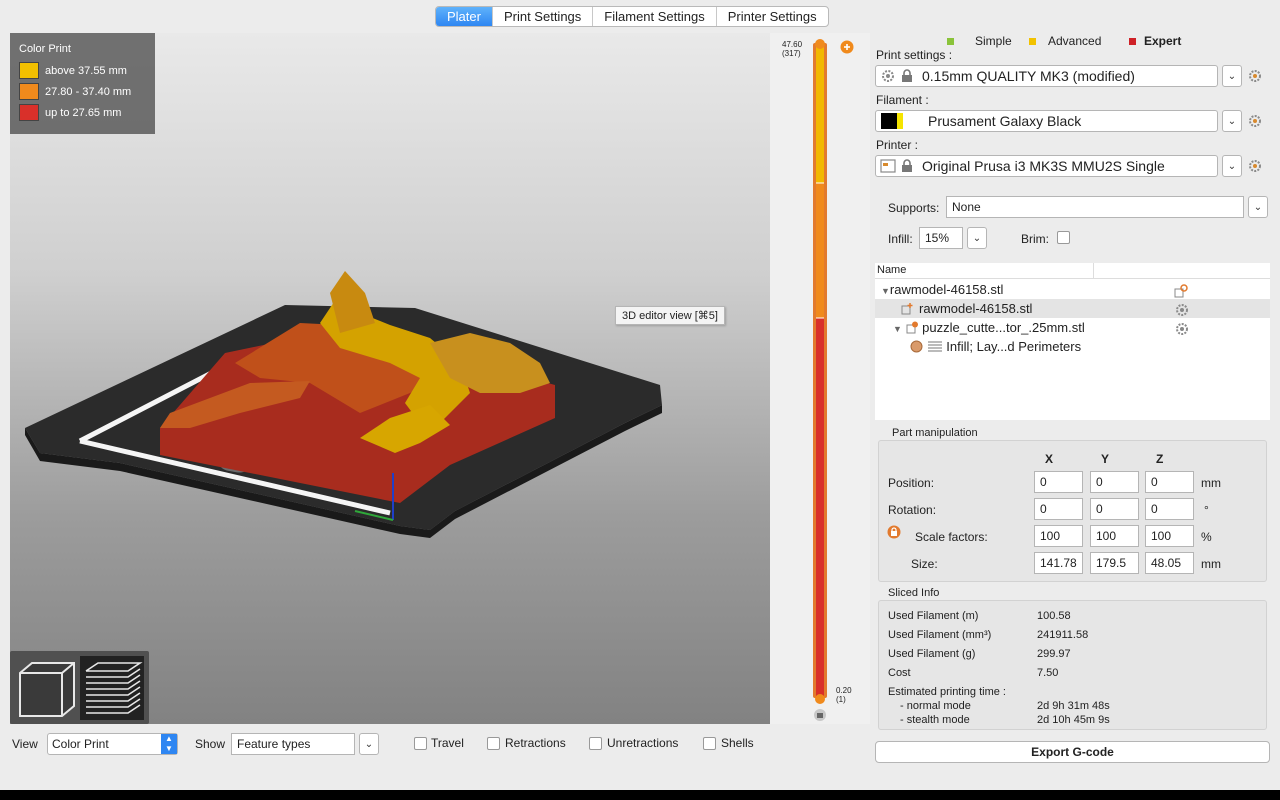  What do you see at coordinates (47, 689) in the screenshot?
I see `3d-view-icon` at bounding box center [47, 689].